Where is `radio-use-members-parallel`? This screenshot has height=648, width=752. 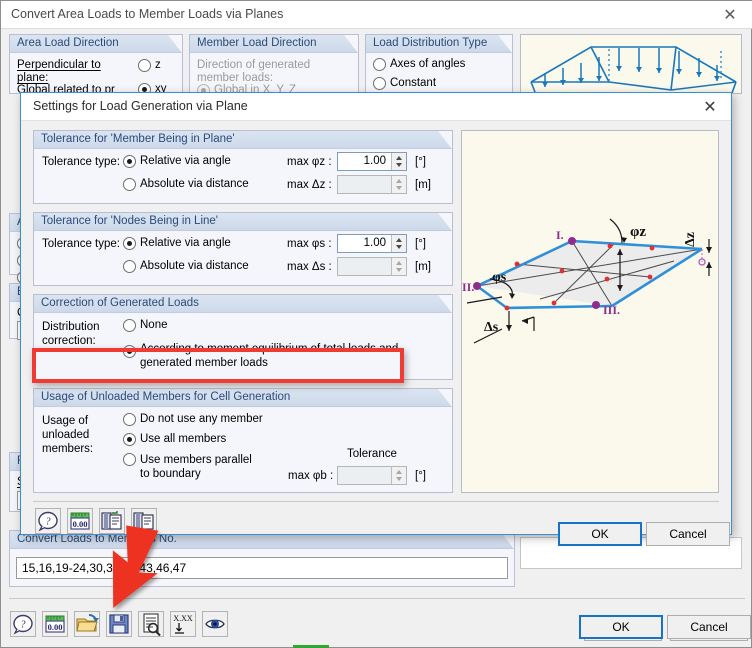 radio-use-members-parallel is located at coordinates (129, 459).